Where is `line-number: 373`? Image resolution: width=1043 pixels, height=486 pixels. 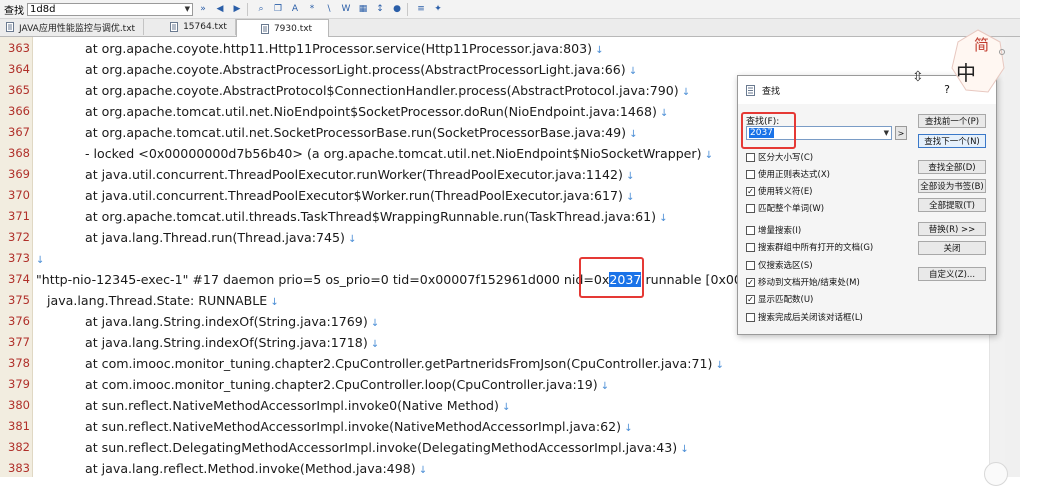 line-number: 373 is located at coordinates (19, 258).